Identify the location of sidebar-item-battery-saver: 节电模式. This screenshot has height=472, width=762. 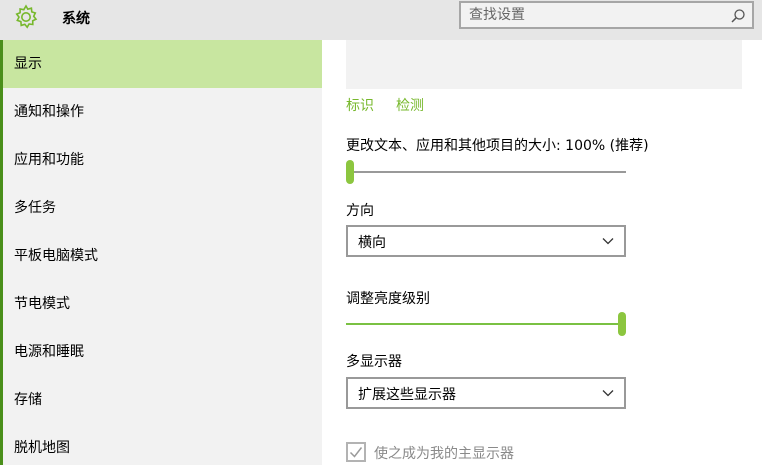
(161, 304).